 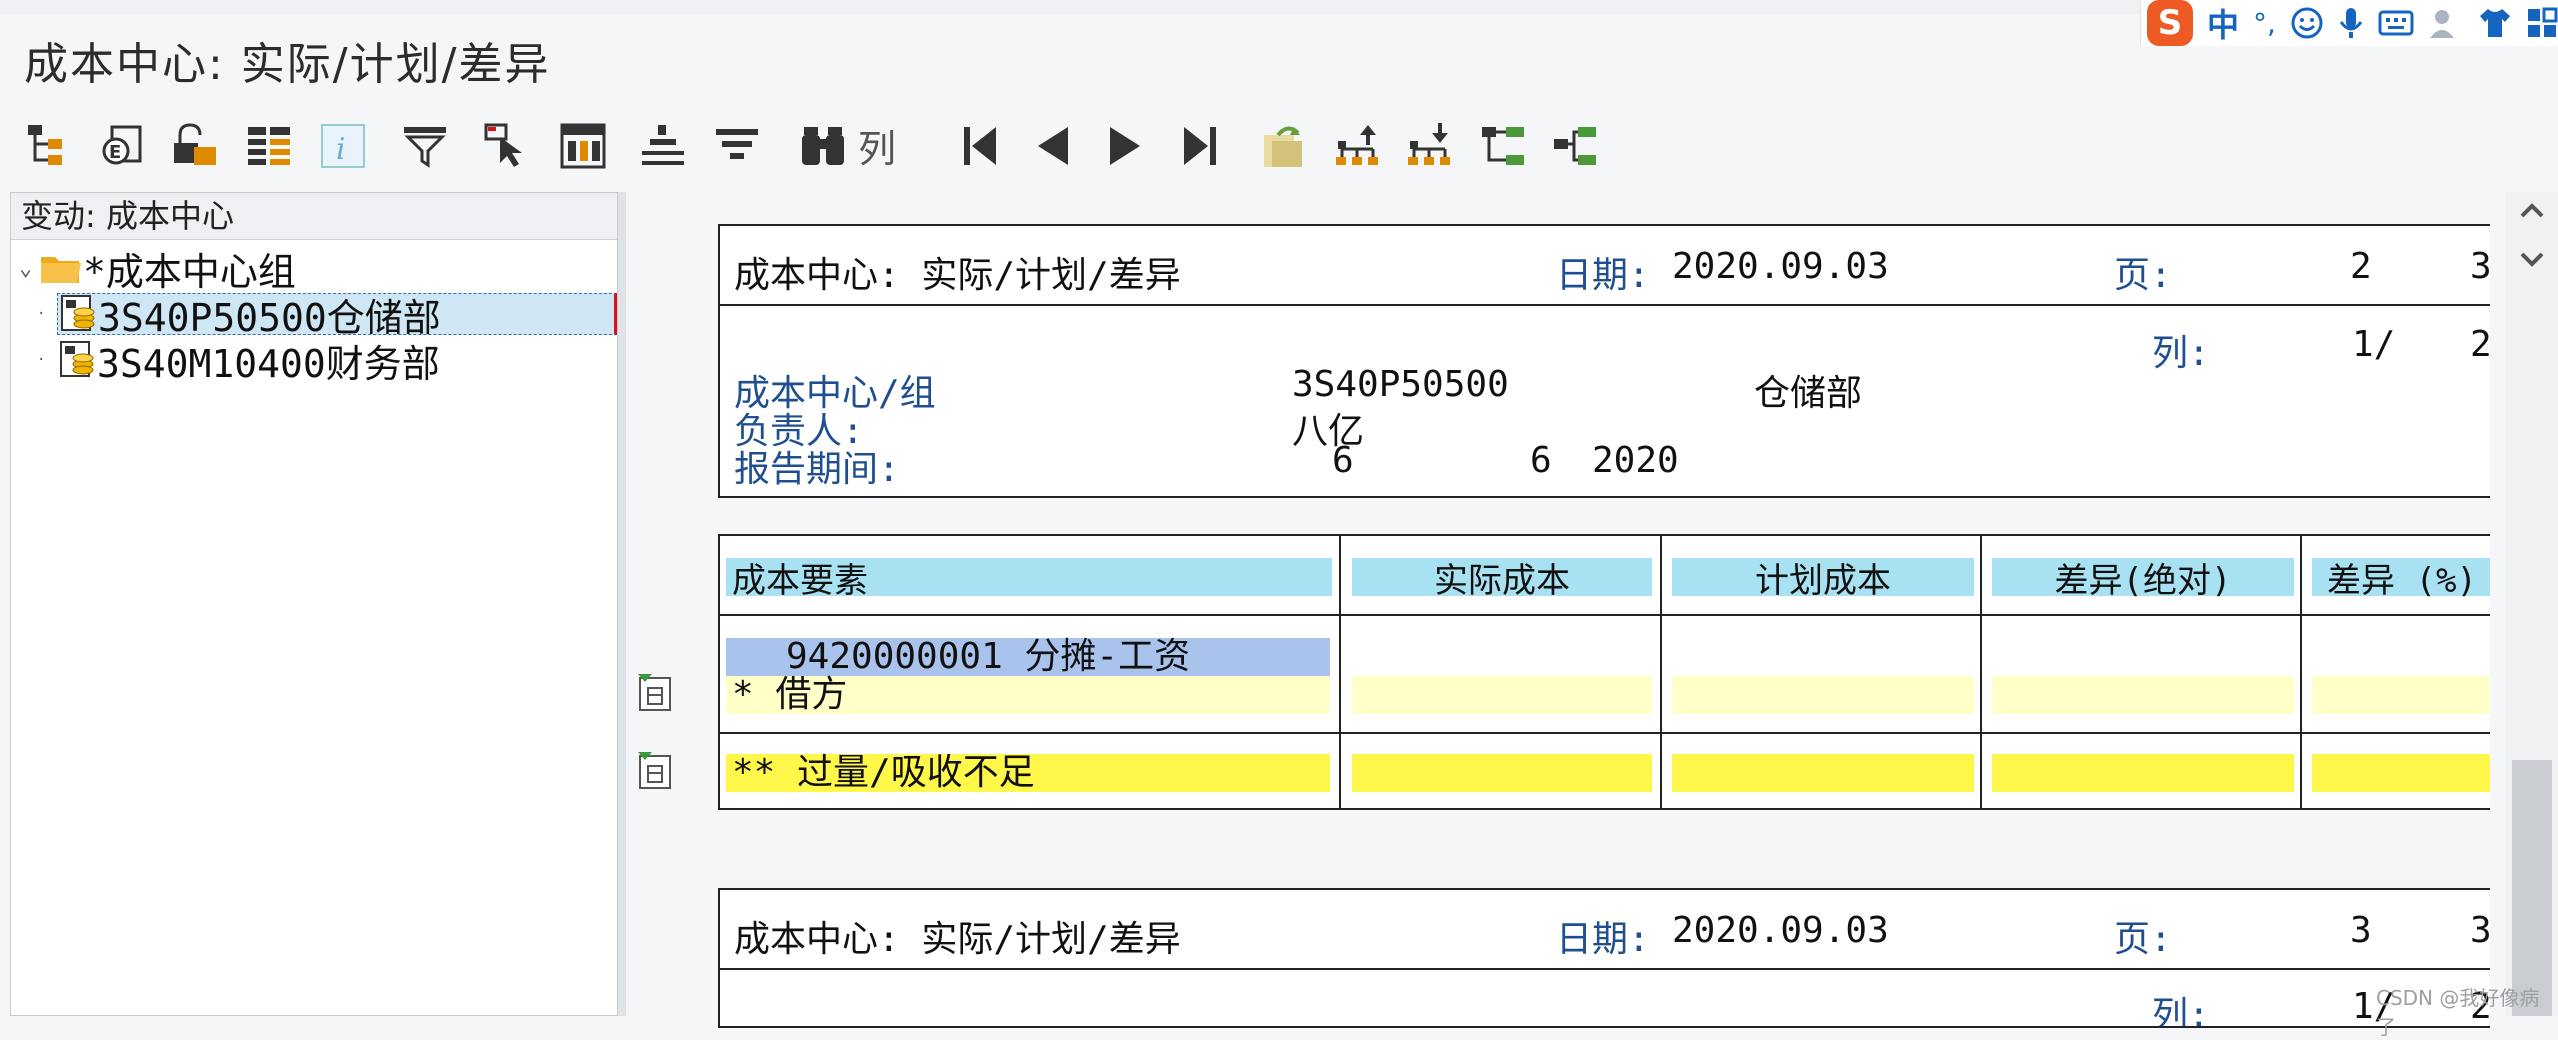 What do you see at coordinates (981, 146) in the screenshot?
I see `first-page-icon` at bounding box center [981, 146].